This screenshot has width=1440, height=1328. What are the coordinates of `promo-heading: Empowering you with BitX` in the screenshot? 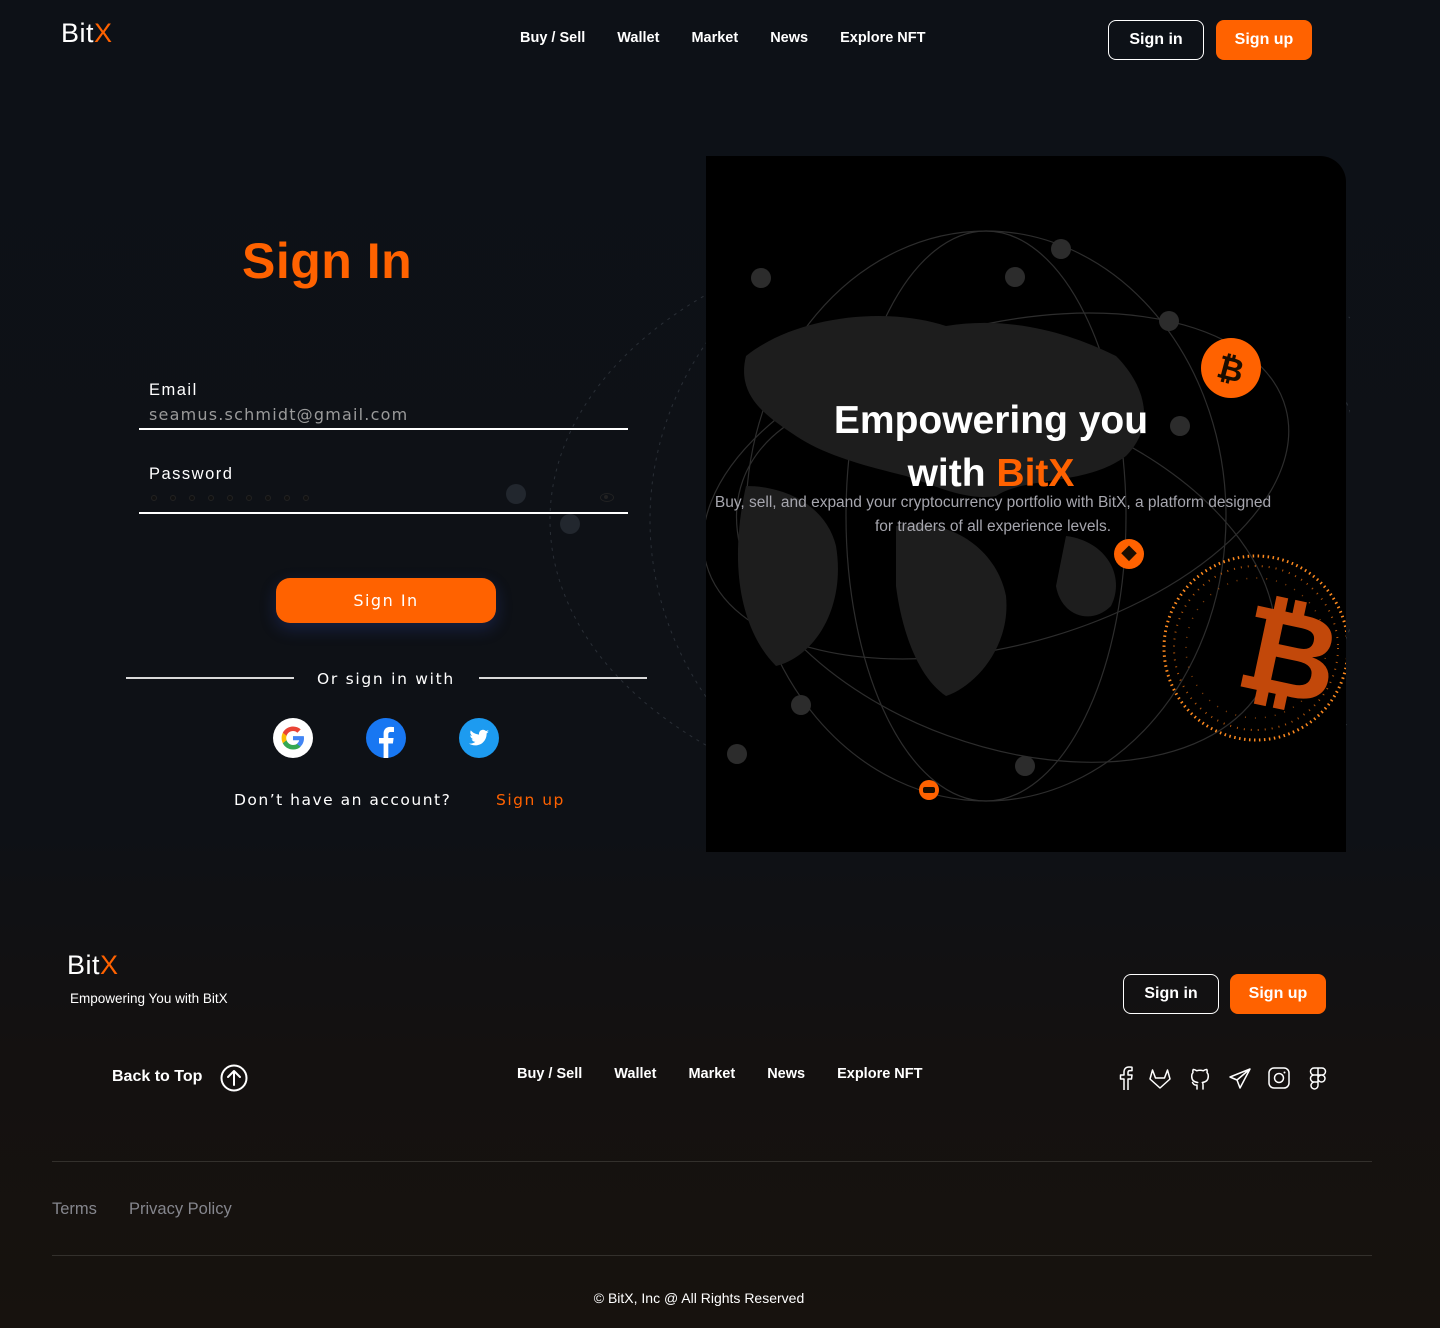 It's located at (991, 447).